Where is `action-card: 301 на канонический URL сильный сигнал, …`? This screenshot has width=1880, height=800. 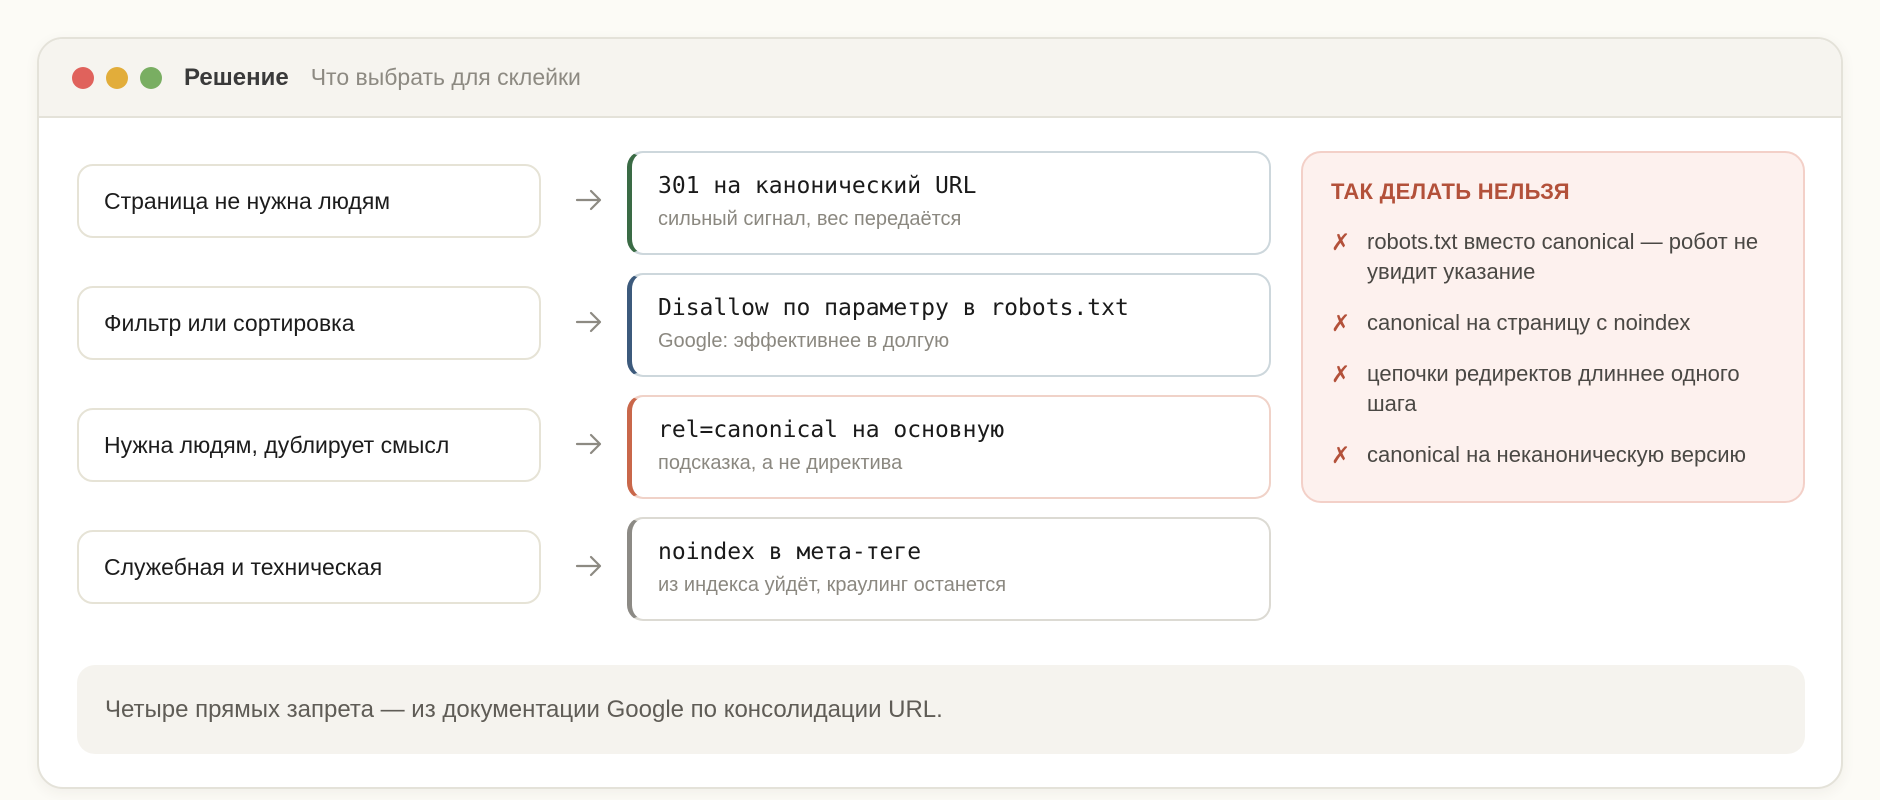
action-card: 301 на канонический URL сильный сигнал, … is located at coordinates (949, 203).